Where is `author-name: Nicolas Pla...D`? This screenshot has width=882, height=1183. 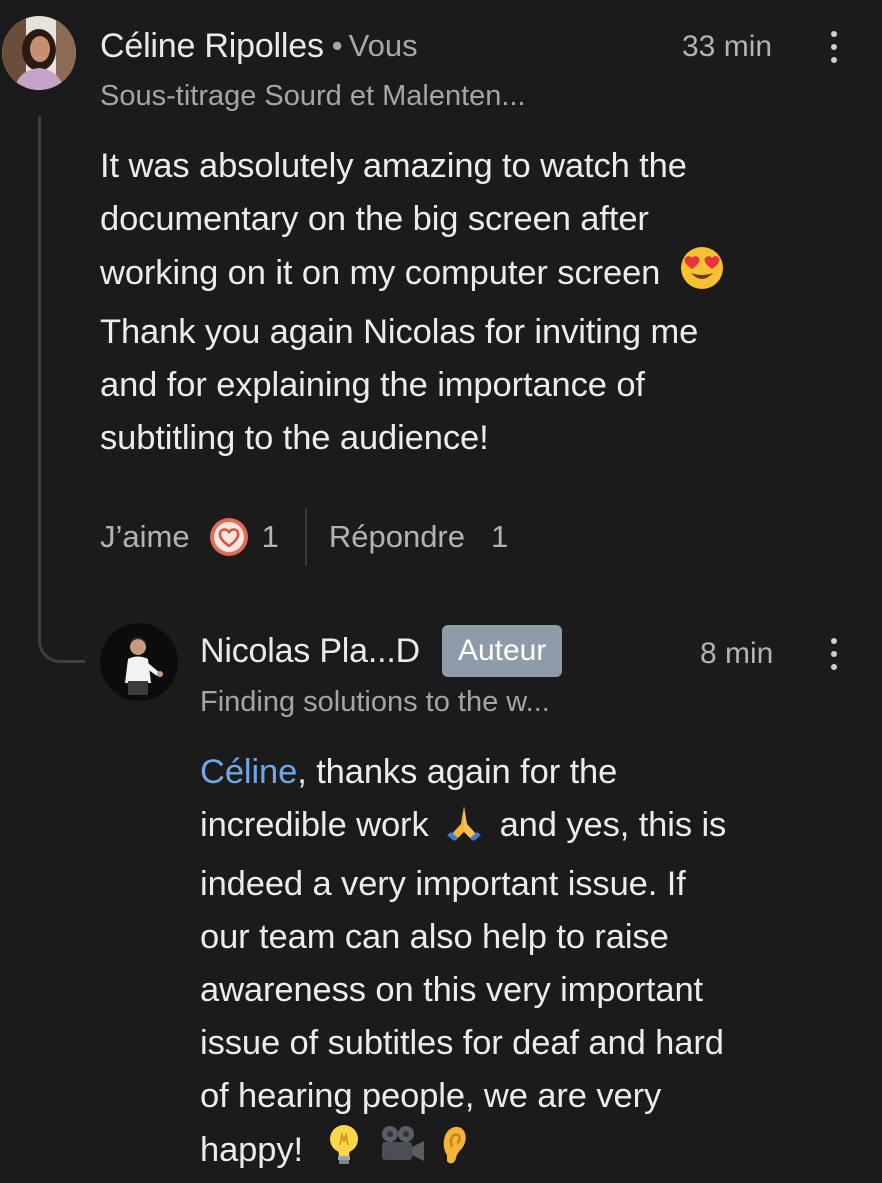 author-name: Nicolas Pla...D is located at coordinates (310, 651).